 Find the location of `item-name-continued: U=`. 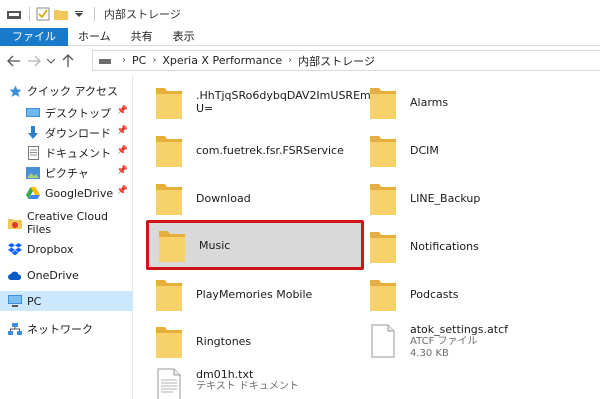

item-name-continued: U= is located at coordinates (205, 108).